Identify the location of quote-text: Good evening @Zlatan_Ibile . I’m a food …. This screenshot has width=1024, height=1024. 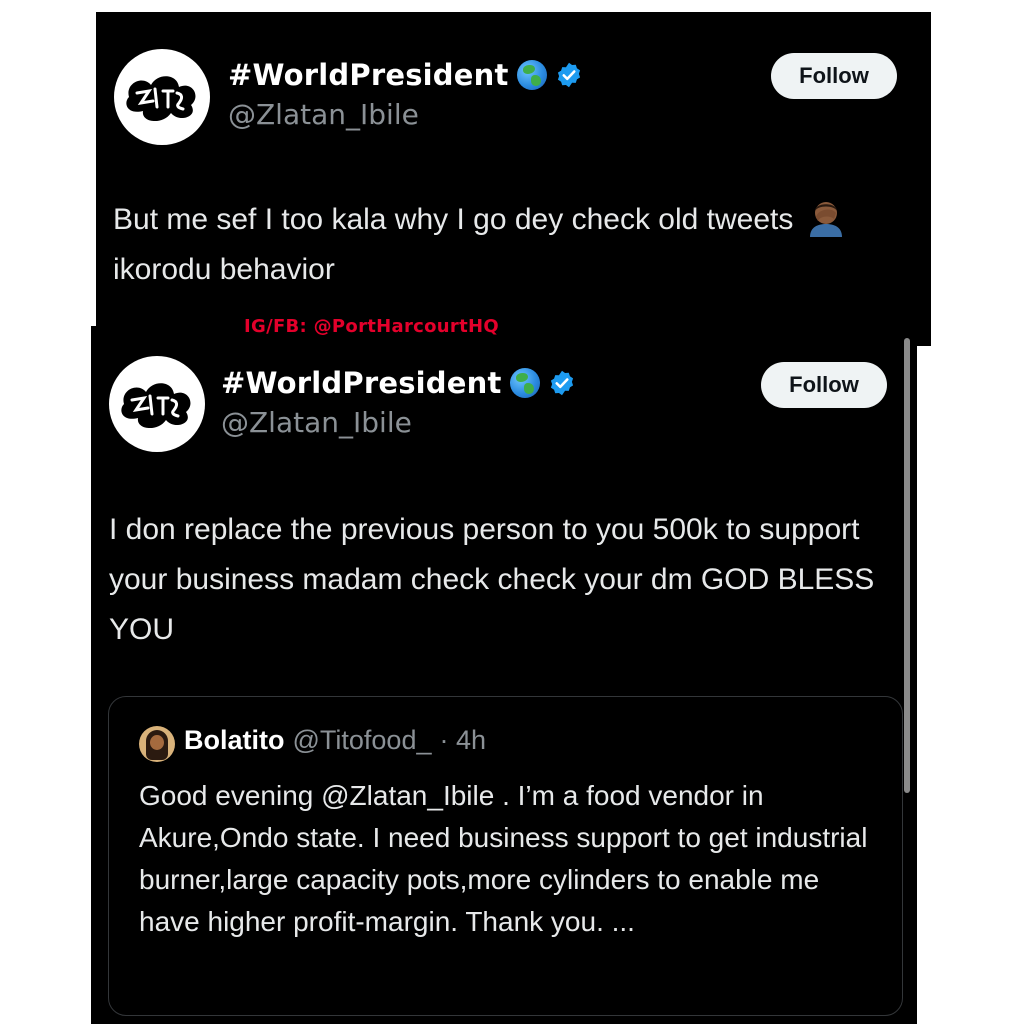
(503, 858).